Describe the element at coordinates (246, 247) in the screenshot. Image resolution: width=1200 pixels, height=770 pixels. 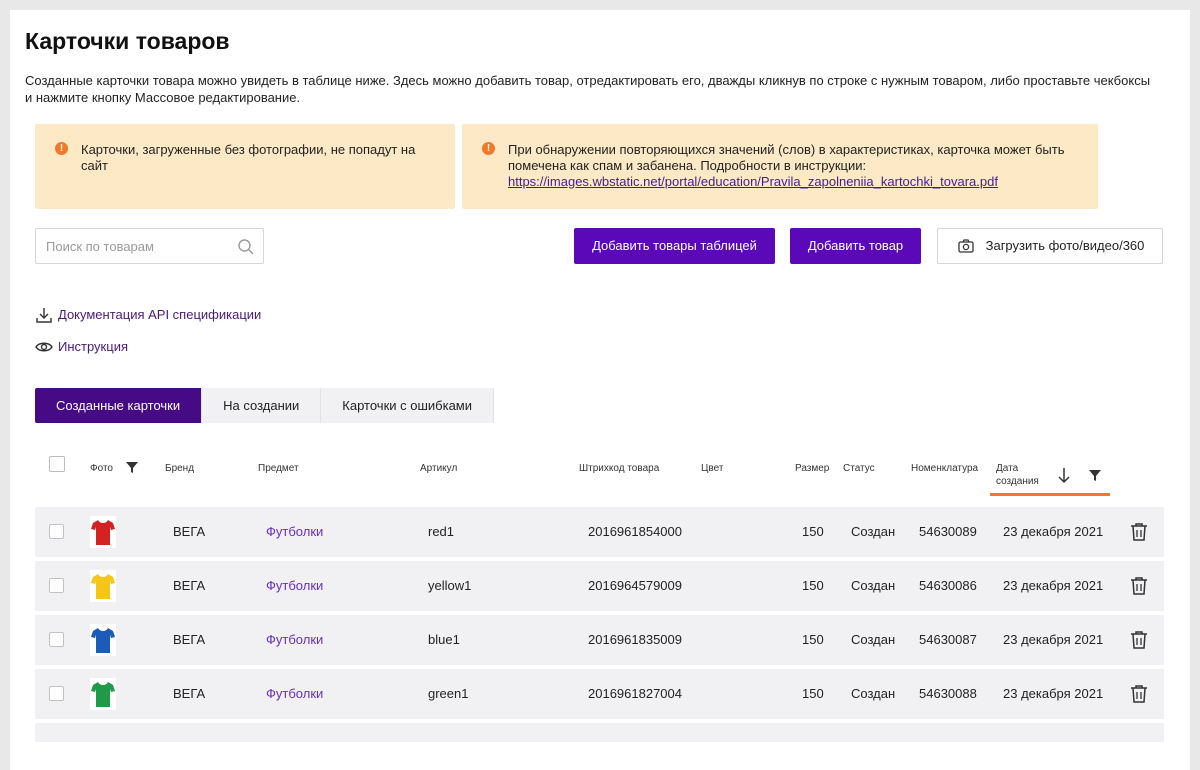
I see `search-icon` at that location.